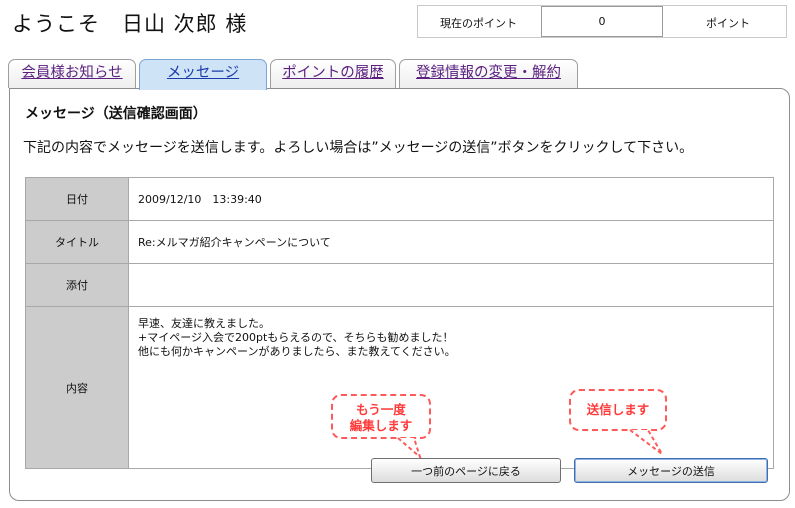 The width and height of the screenshot is (795, 508). I want to click on points-value-field: 0, so click(602, 21).